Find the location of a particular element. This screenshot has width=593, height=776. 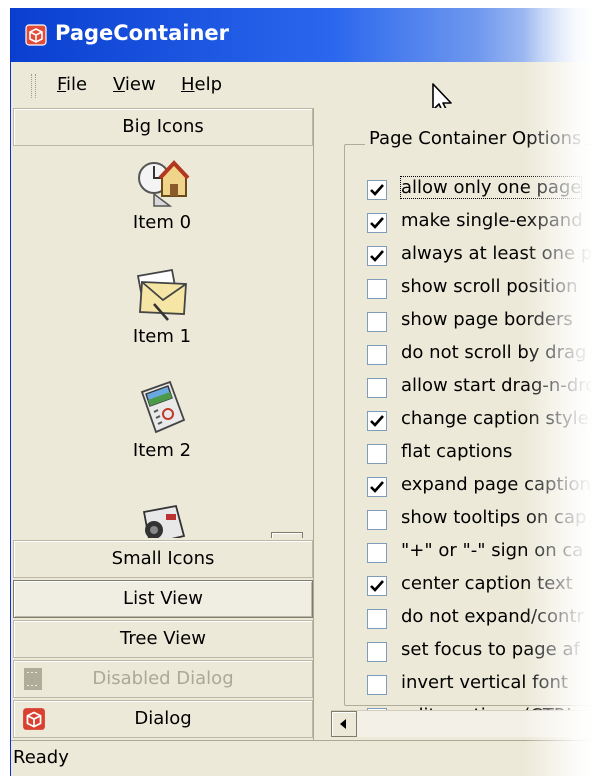

status-text: Ready is located at coordinates (41, 757).